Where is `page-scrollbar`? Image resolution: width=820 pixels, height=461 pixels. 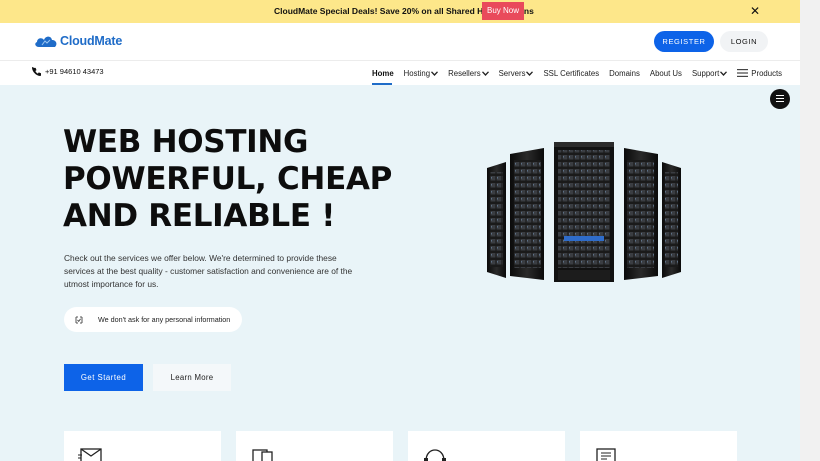 page-scrollbar is located at coordinates (810, 230).